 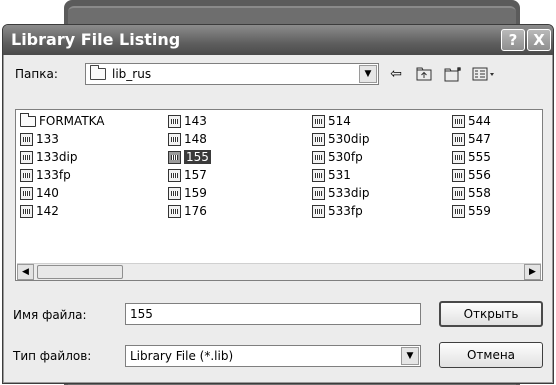 I want to click on file-item: 133fp, so click(x=45, y=175).